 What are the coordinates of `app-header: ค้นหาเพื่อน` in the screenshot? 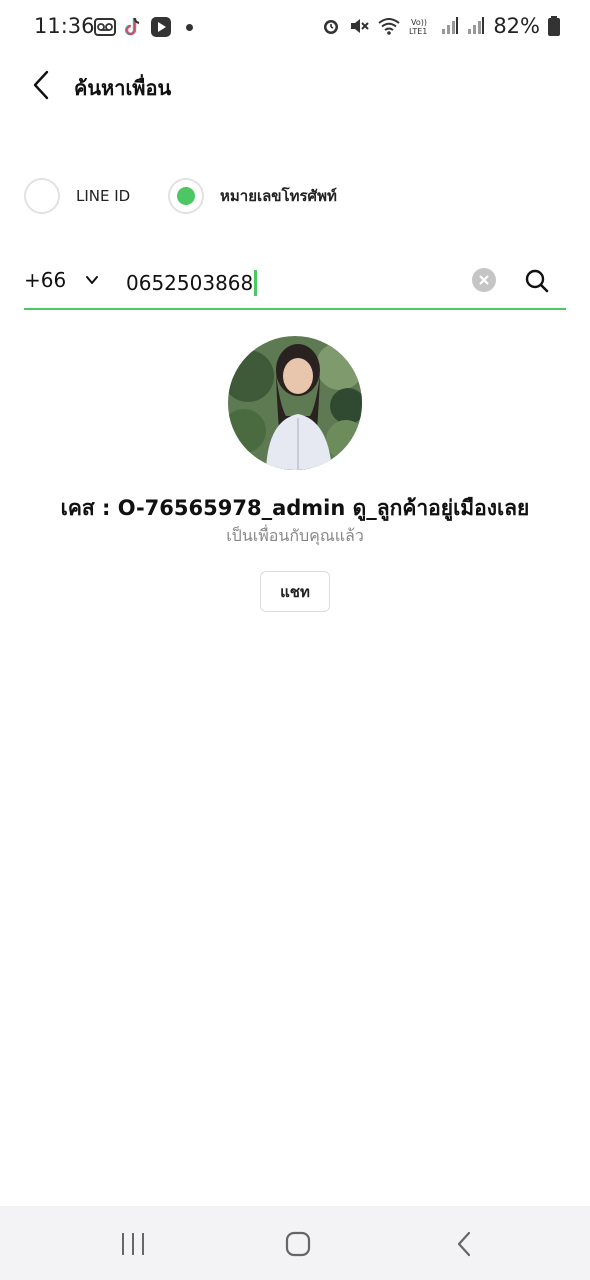 It's located at (295, 86).